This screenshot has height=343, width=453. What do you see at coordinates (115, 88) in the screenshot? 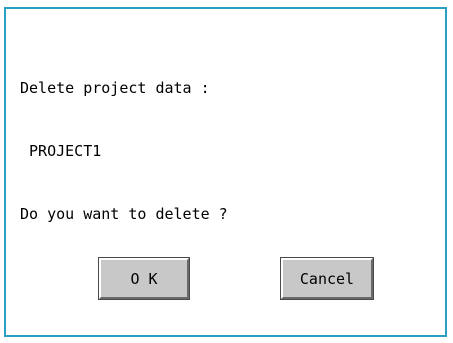
I see `message-line-title: Delete project data :` at bounding box center [115, 88].